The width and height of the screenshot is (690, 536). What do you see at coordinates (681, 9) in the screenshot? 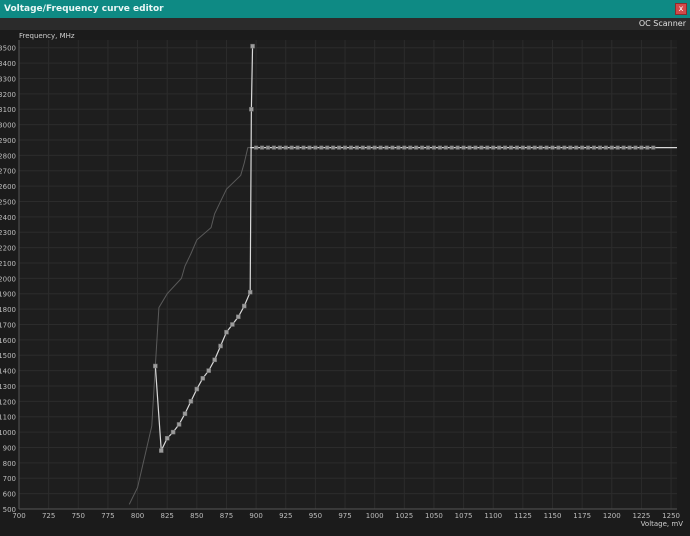
I see `close-button: x` at bounding box center [681, 9].